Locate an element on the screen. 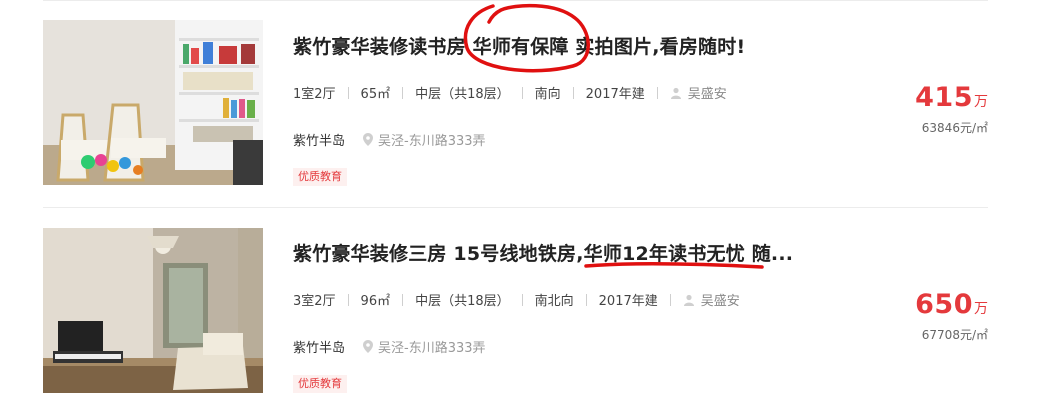  orientation: 南向 is located at coordinates (547, 94).